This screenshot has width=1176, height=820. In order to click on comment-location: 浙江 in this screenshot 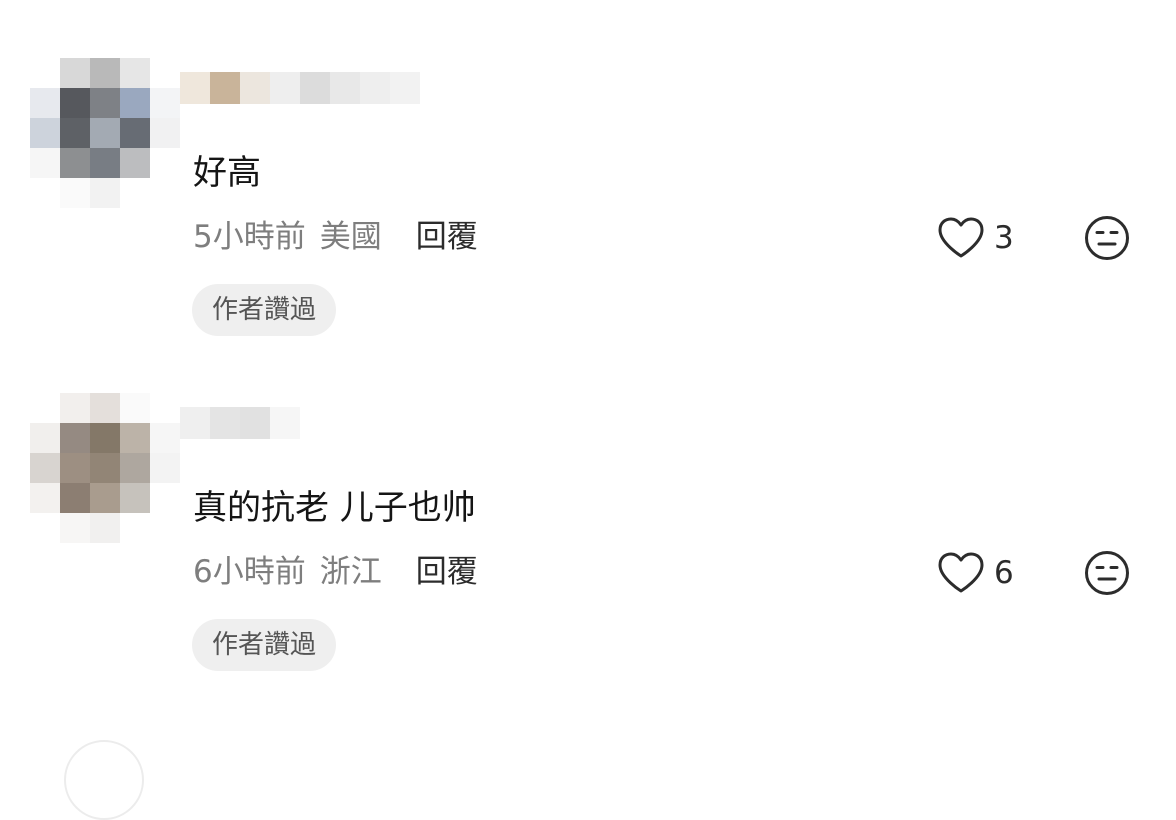, I will do `click(350, 572)`.